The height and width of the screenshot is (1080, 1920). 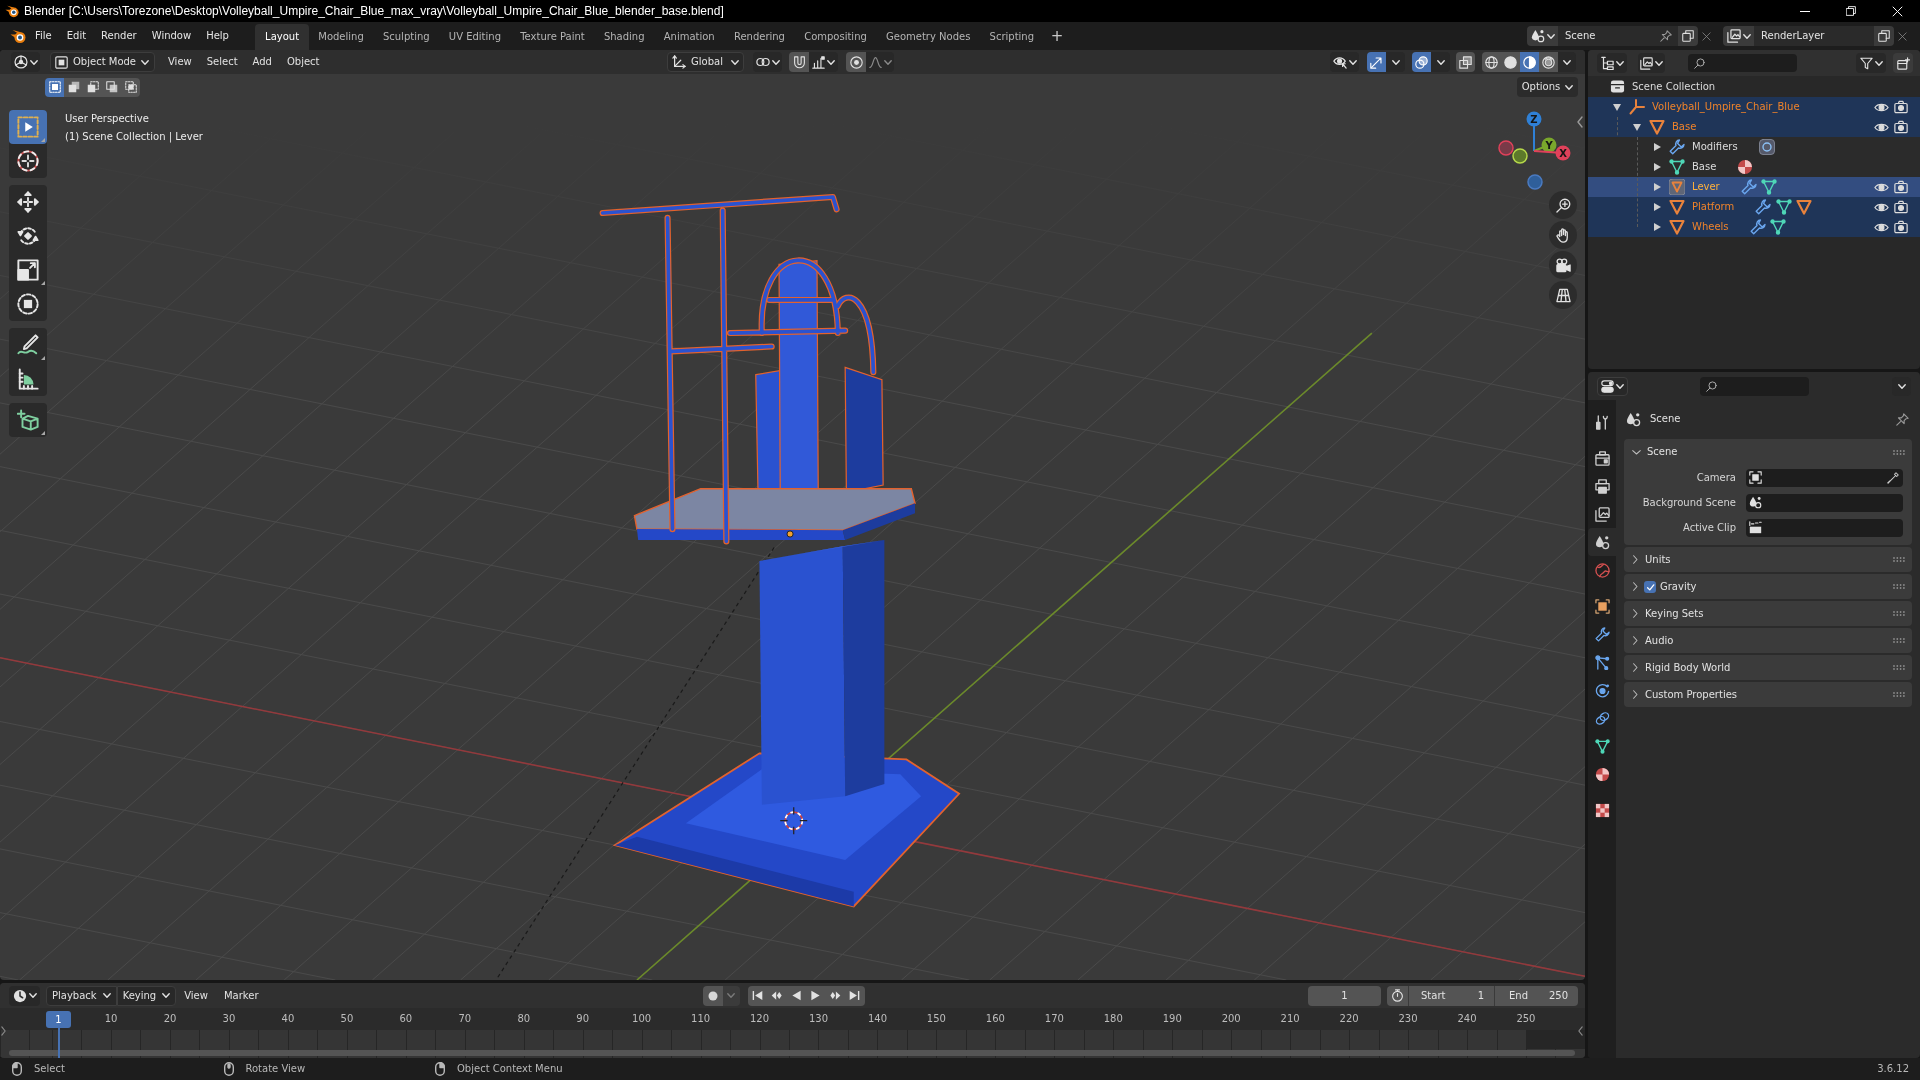 I want to click on negative-x-axis-handle, so click(x=1506, y=148).